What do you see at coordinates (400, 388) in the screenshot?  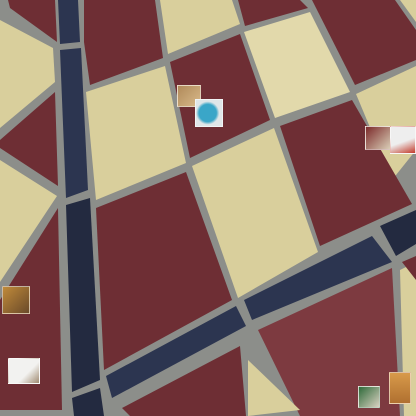 I see `sticker-orange-item` at bounding box center [400, 388].